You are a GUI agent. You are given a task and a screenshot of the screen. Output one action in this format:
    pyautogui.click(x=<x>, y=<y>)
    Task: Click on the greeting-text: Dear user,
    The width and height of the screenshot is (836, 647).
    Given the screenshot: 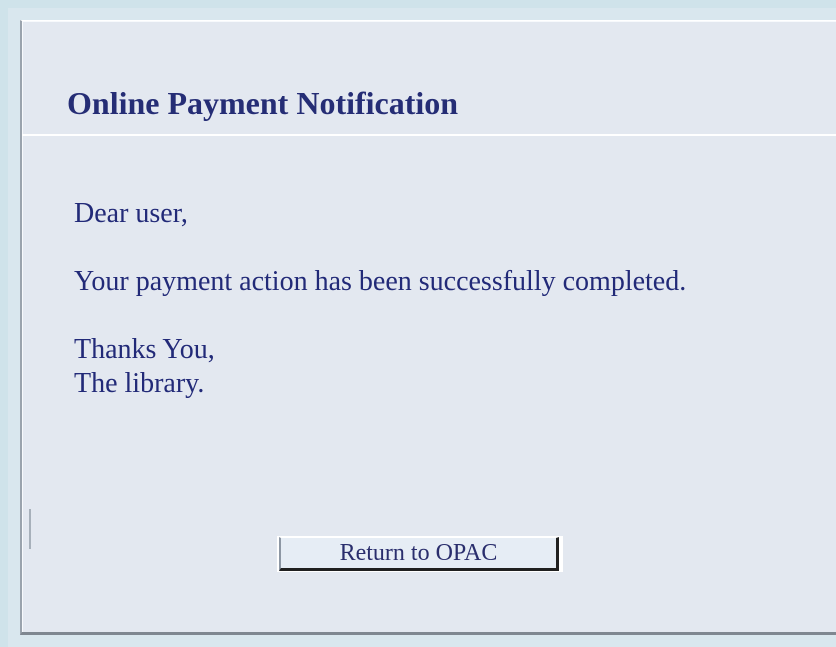 What is the action you would take?
    pyautogui.click(x=131, y=213)
    